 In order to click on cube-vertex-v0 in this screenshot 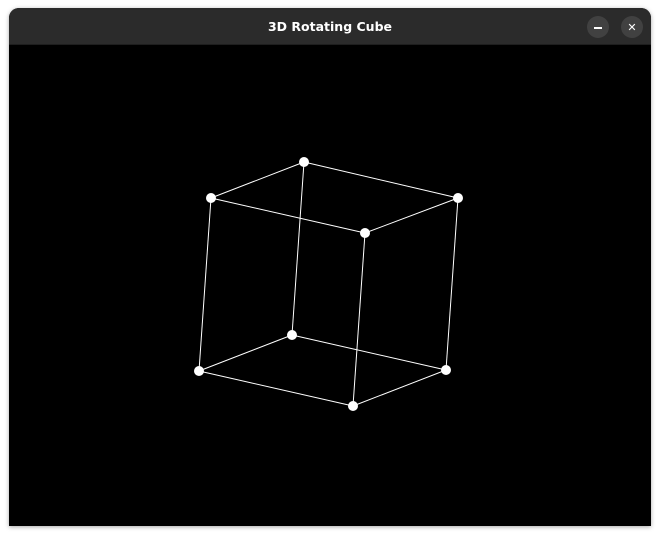, I will do `click(211, 198)`.